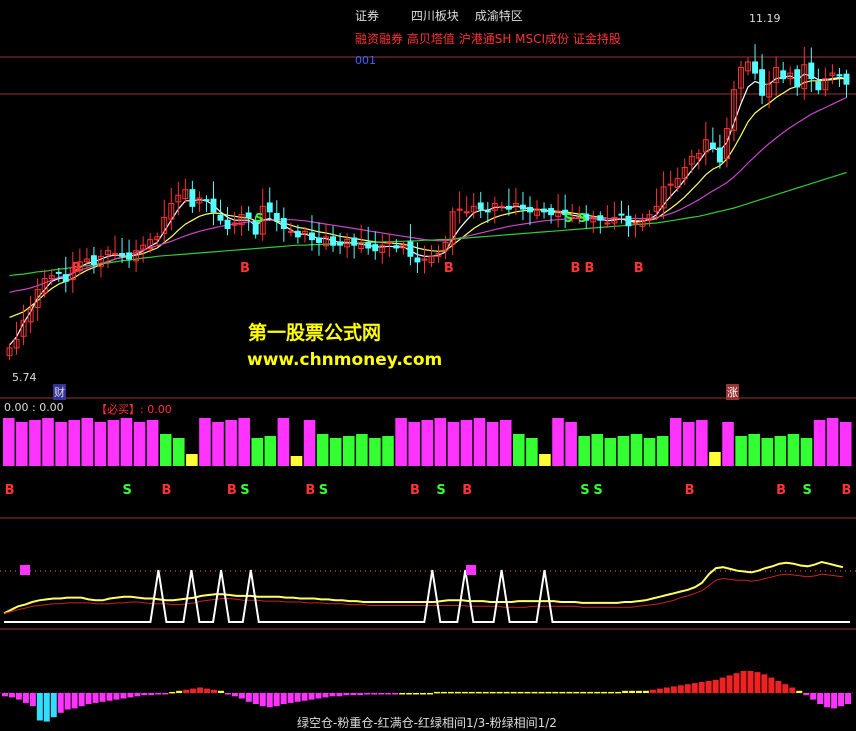 This screenshot has height=731, width=856. Describe the element at coordinates (597, 39) in the screenshot. I see `tag-csf: 证金持股` at that location.